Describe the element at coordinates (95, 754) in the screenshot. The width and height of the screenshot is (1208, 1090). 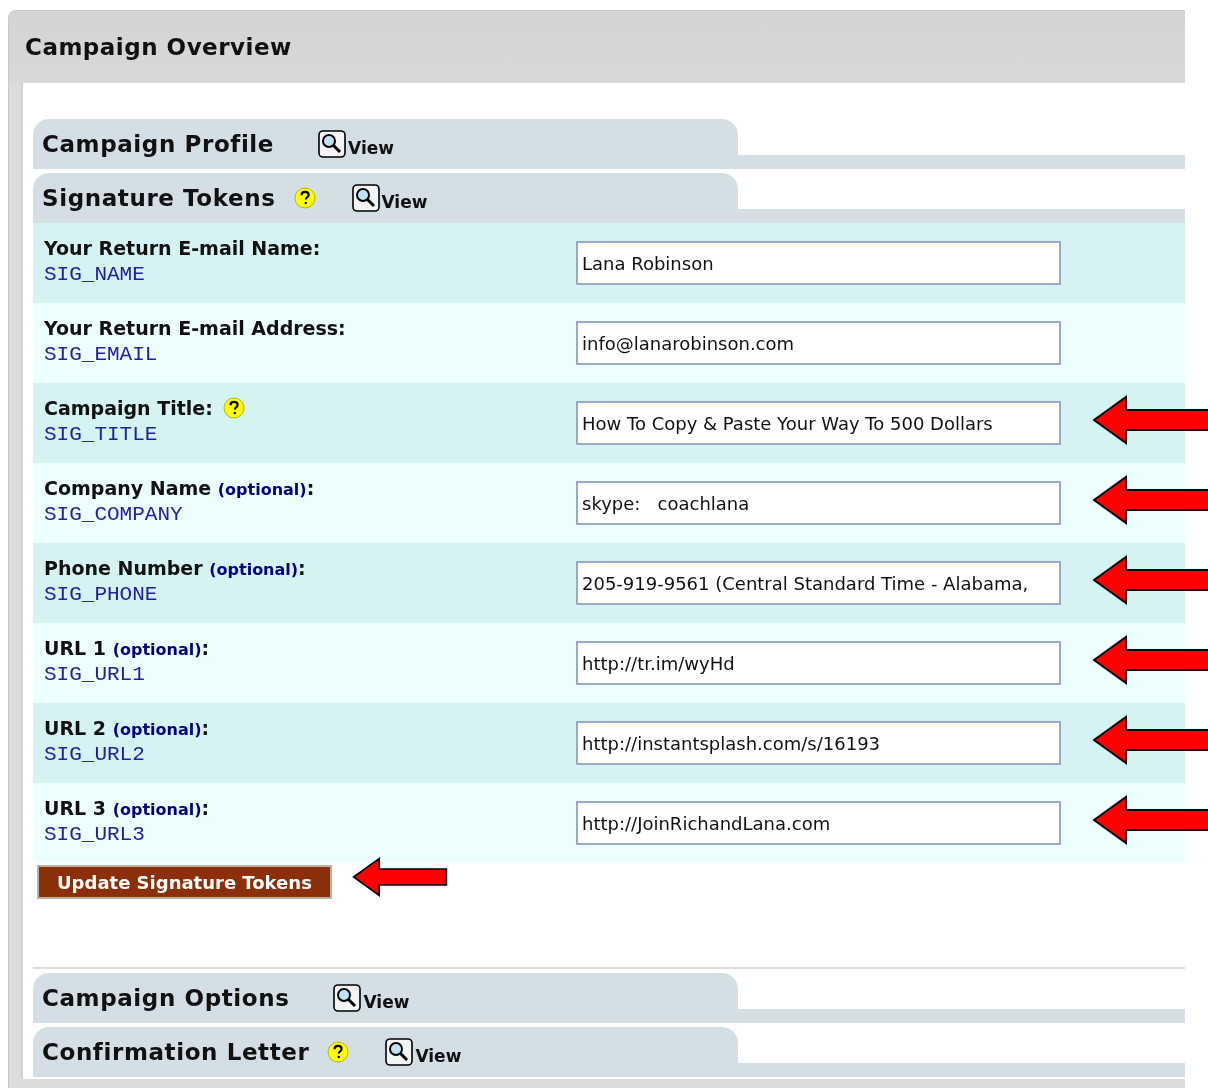
I see `token-name: SIG_URL2` at that location.